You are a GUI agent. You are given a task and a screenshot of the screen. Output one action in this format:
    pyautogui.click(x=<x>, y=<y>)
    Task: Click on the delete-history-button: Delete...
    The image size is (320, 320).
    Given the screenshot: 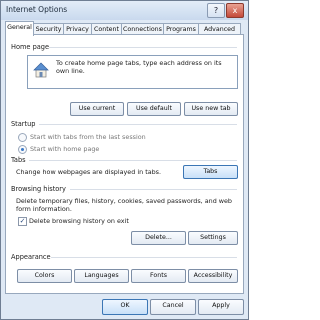 What is the action you would take?
    pyautogui.click(x=158, y=238)
    